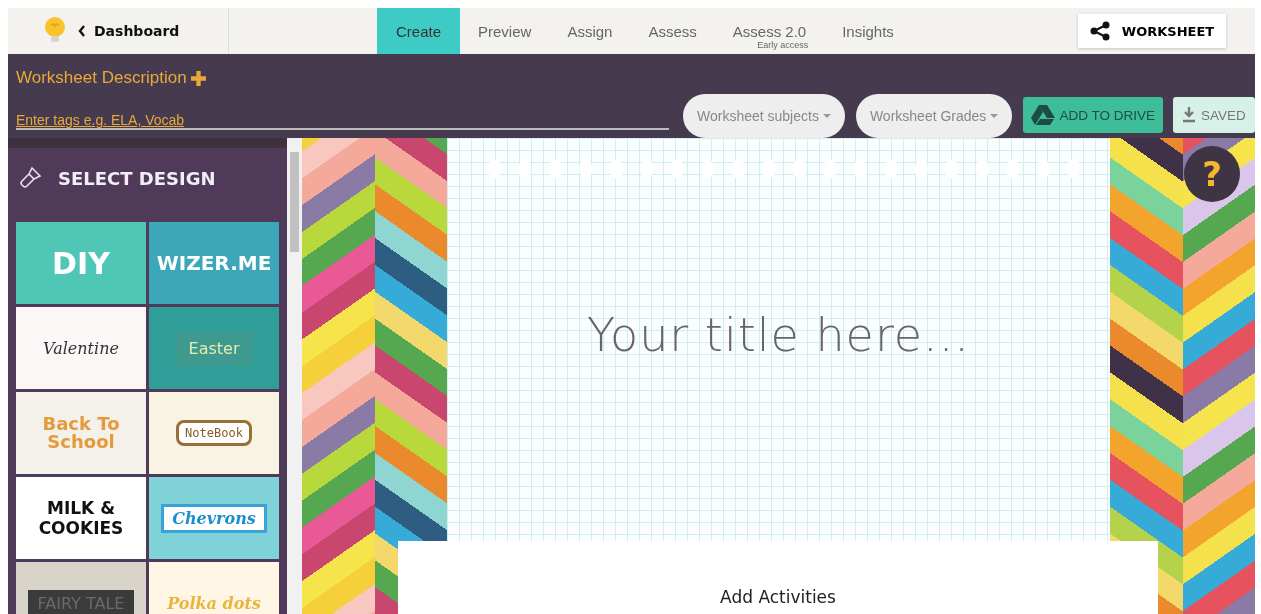 This screenshot has height=614, width=1261. I want to click on chevron-left-icon, so click(82, 31).